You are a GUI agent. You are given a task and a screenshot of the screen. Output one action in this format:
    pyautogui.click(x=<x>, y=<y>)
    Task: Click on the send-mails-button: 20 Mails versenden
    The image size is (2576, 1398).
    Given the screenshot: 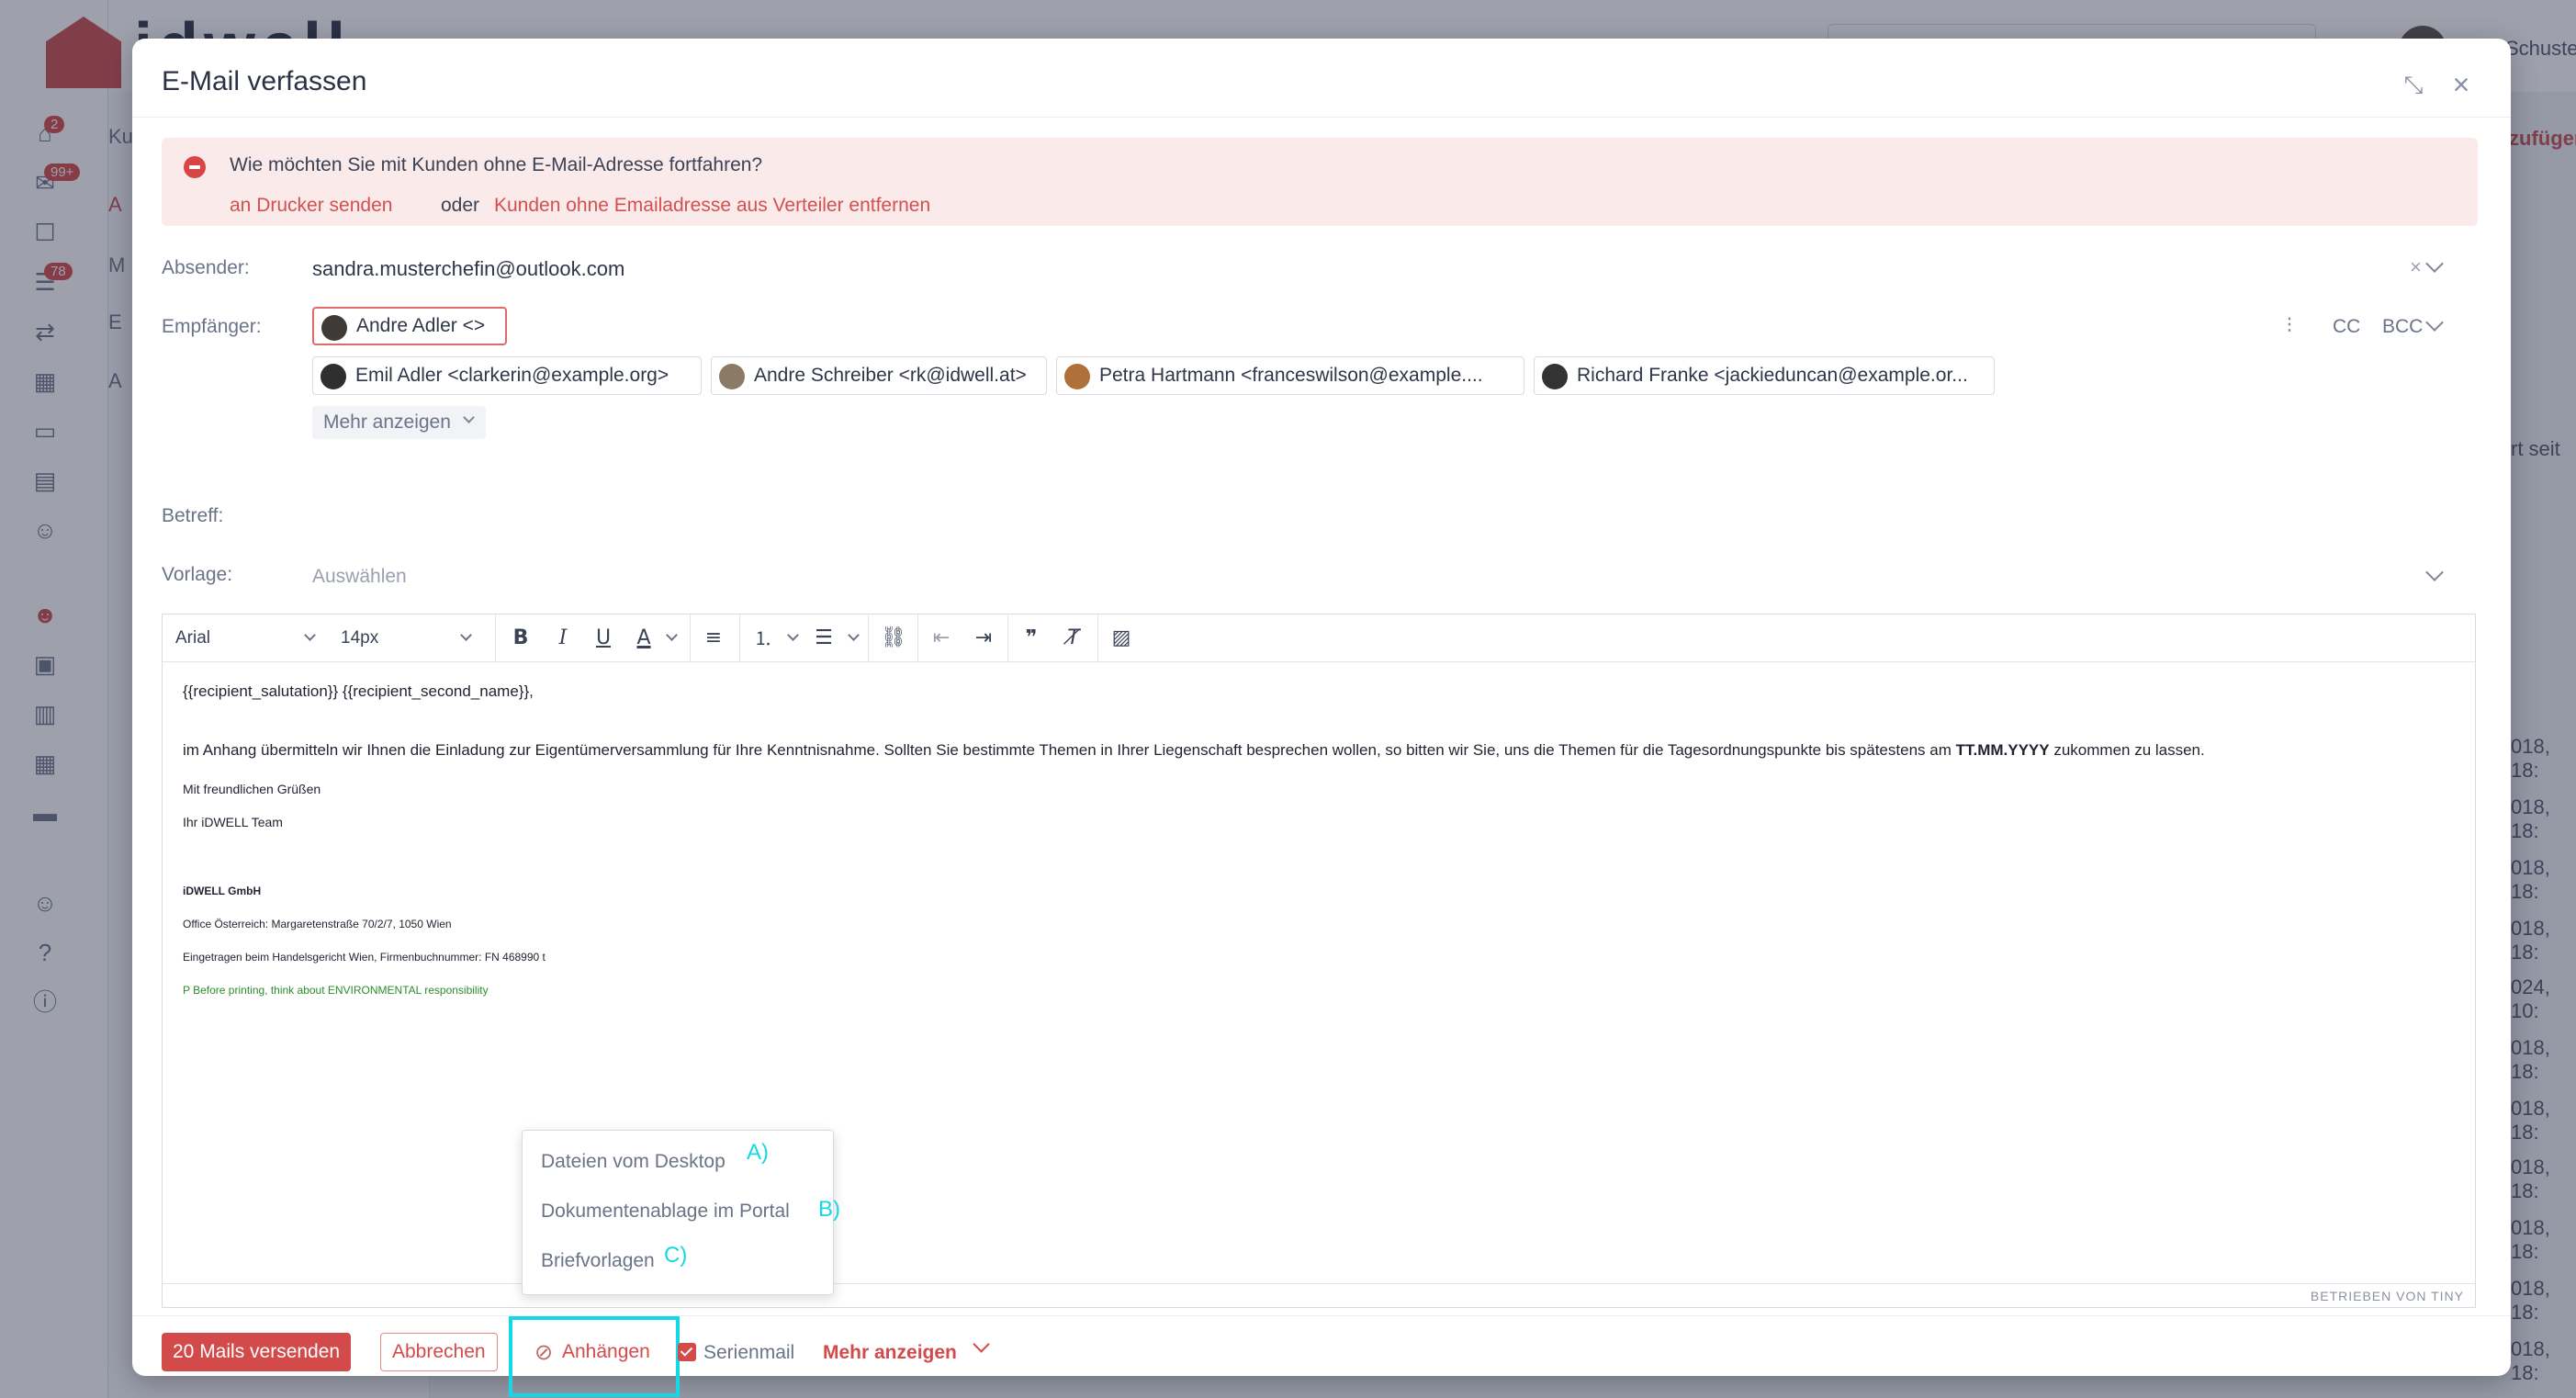 What is the action you would take?
    pyautogui.click(x=257, y=1352)
    